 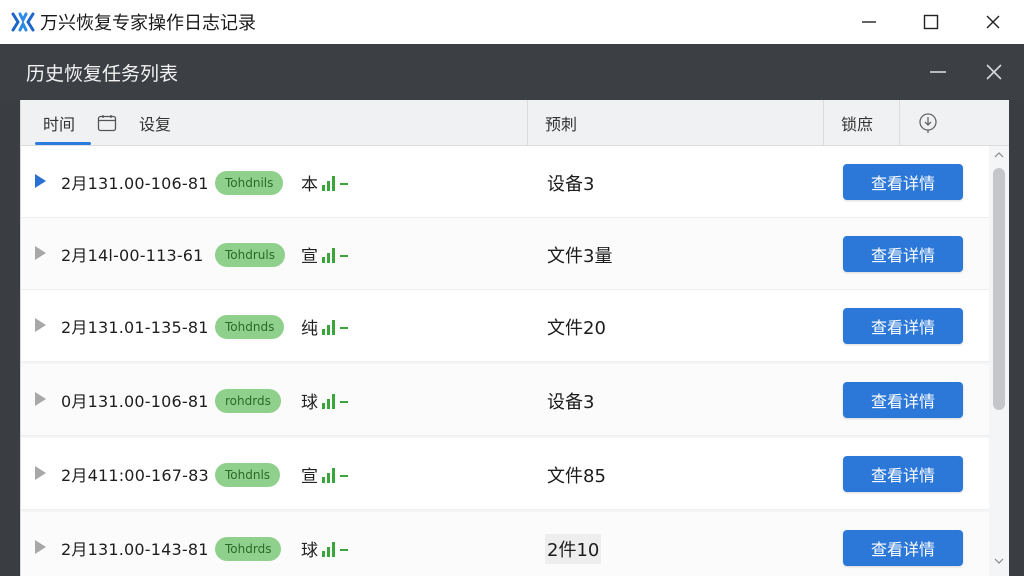 I want to click on task-time: 2月14l-00-113-61, so click(x=132, y=255).